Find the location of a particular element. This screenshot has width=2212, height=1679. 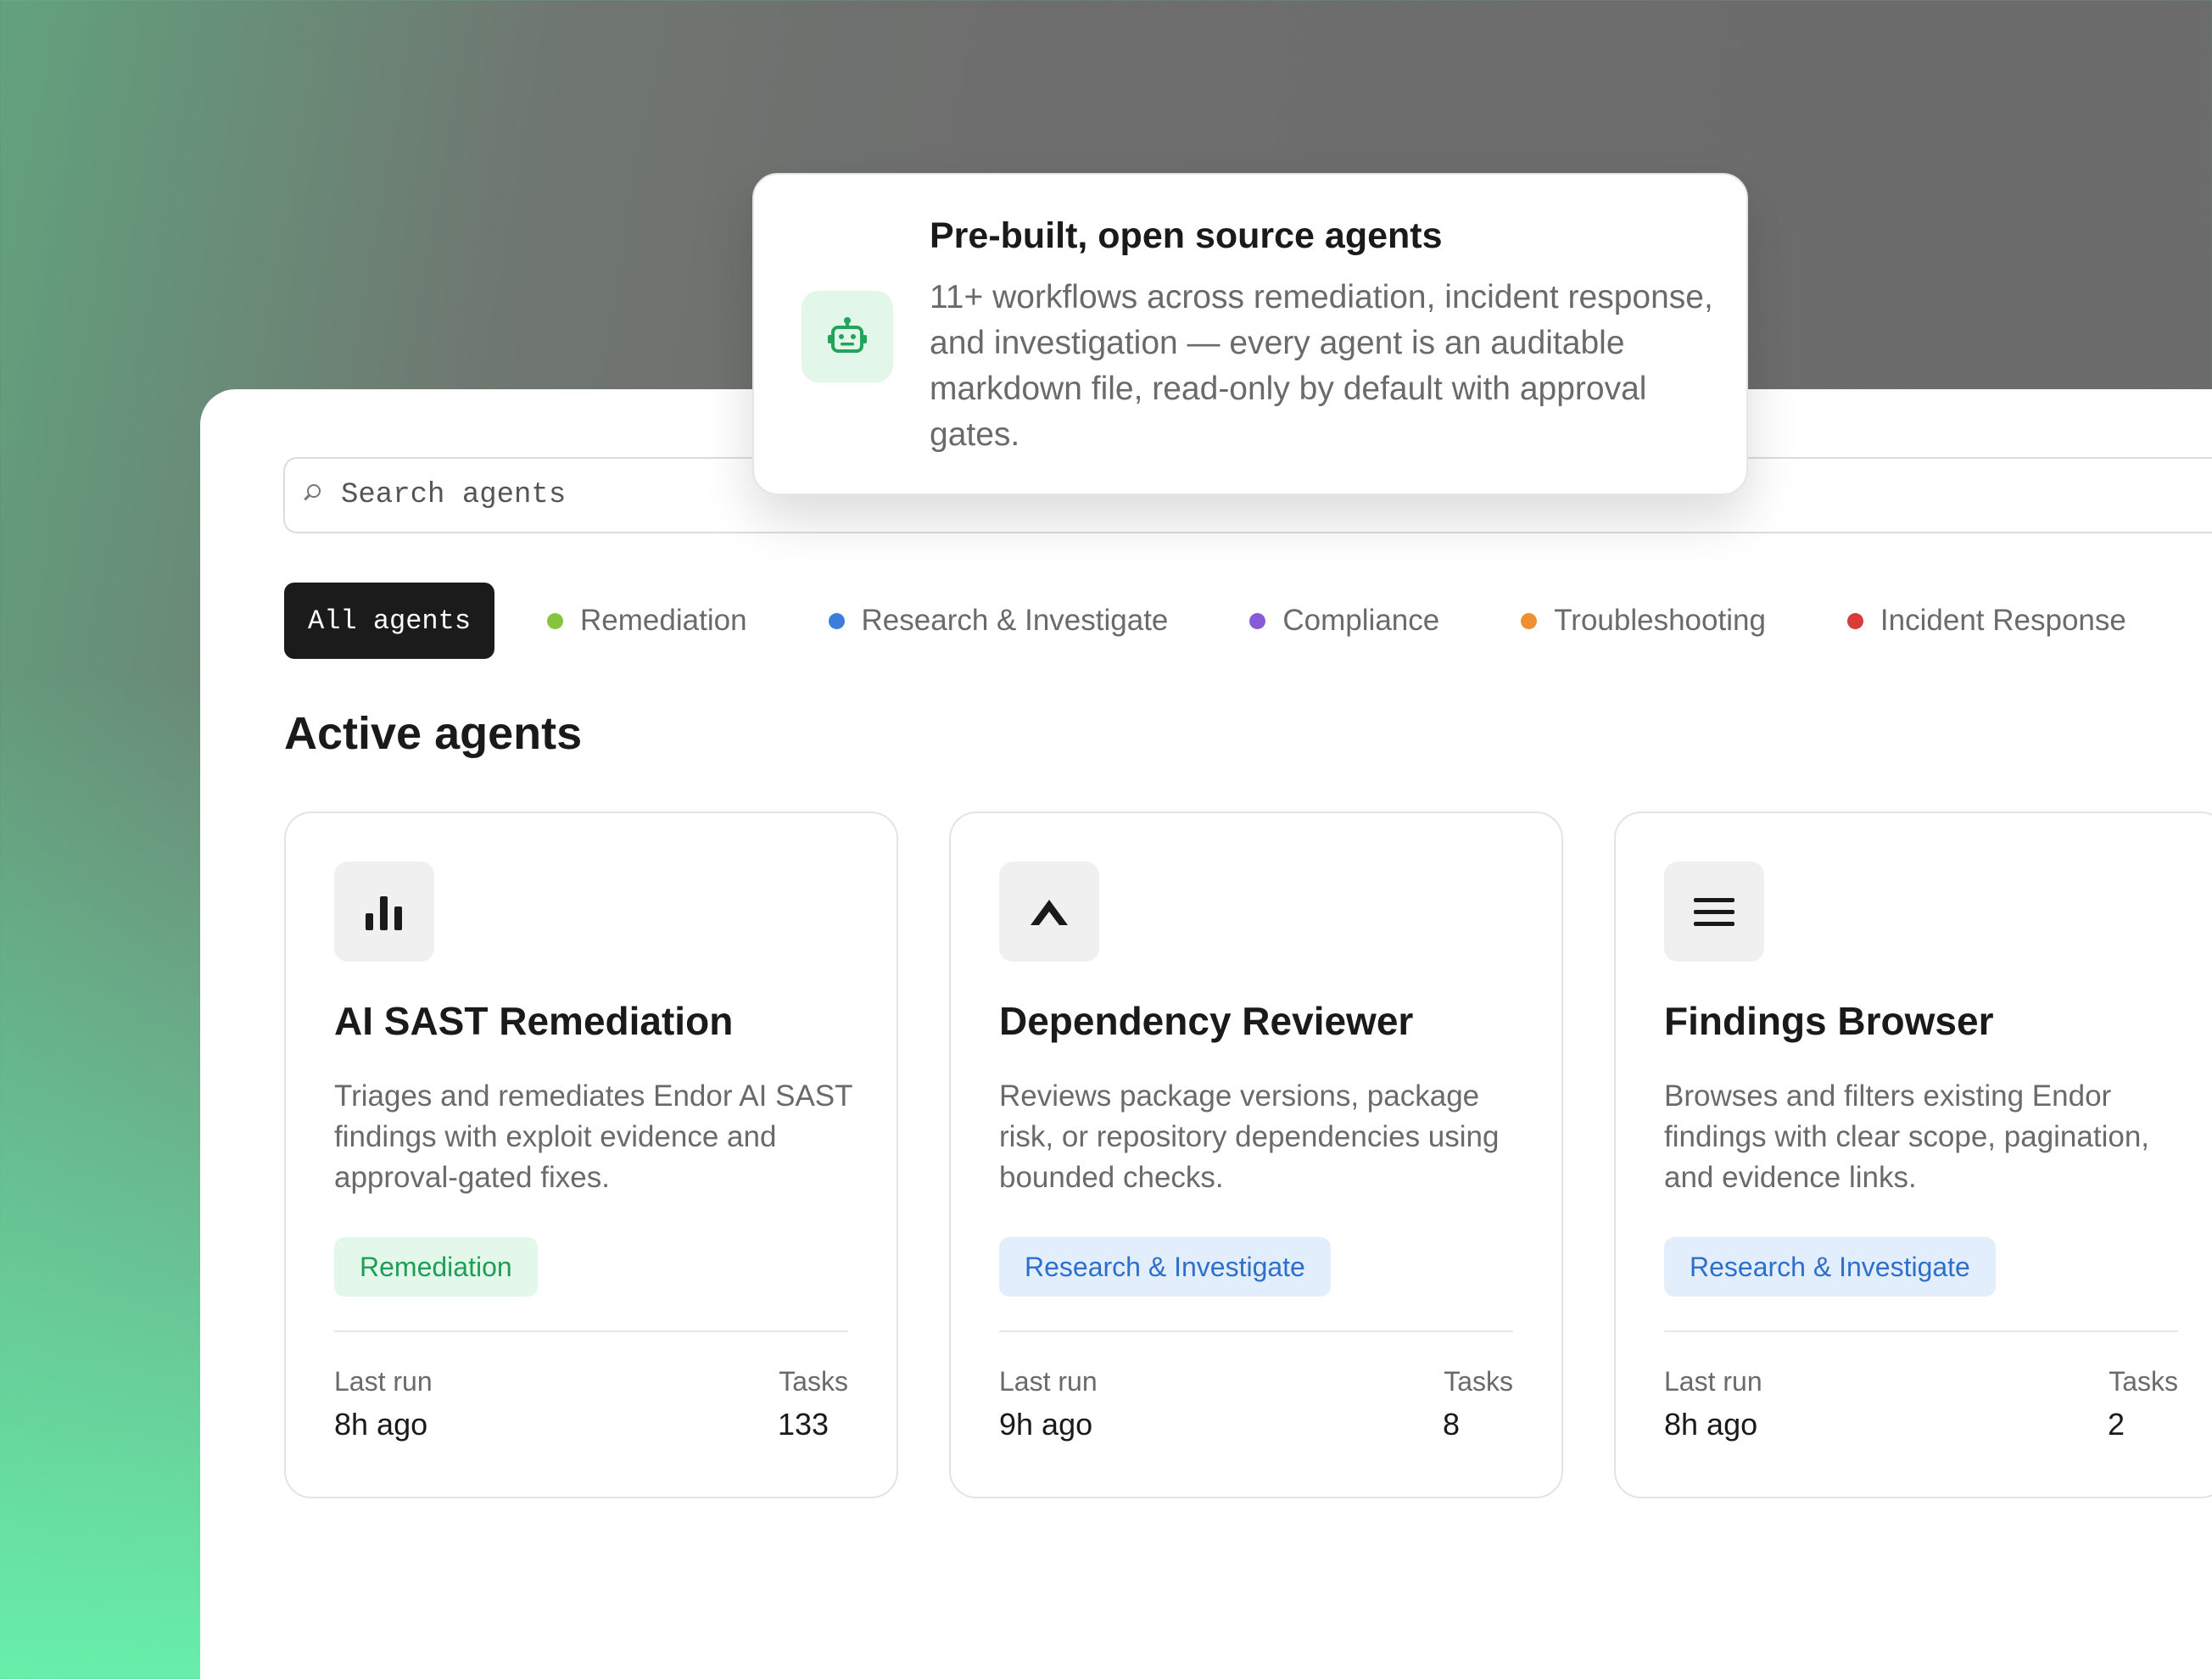

research-dot-icon is located at coordinates (837, 620).